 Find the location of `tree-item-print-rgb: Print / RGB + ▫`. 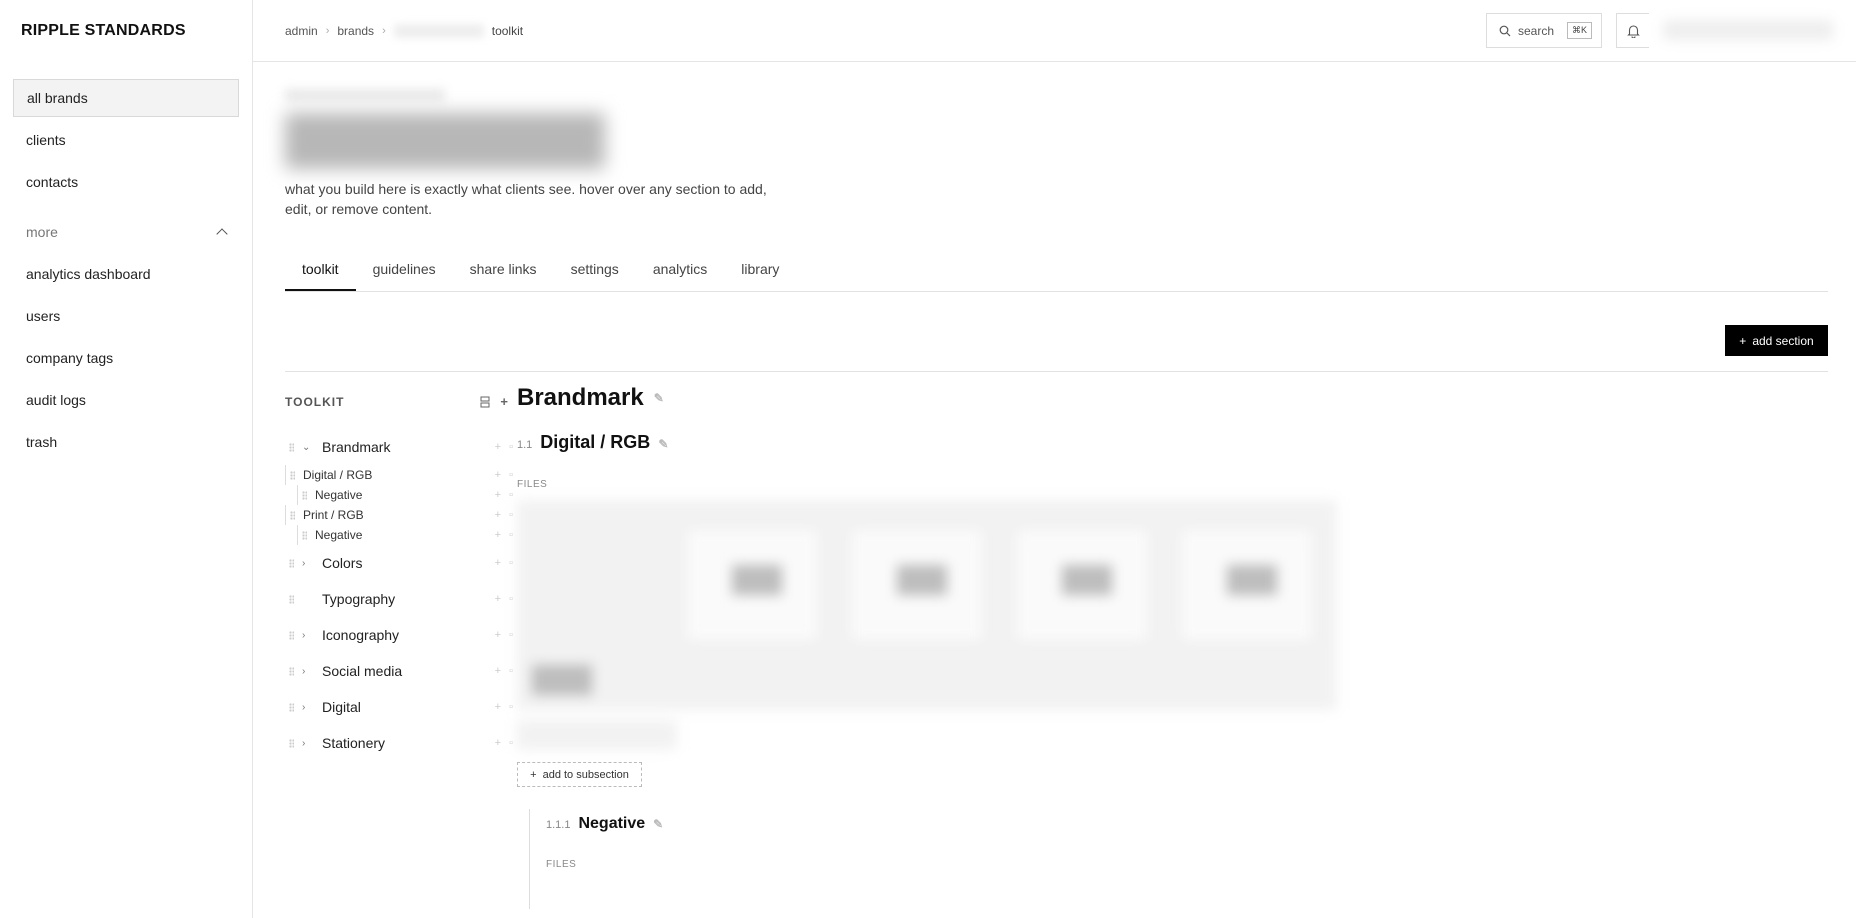

tree-item-print-rgb: Print / RGB + ▫ is located at coordinates (401, 515).